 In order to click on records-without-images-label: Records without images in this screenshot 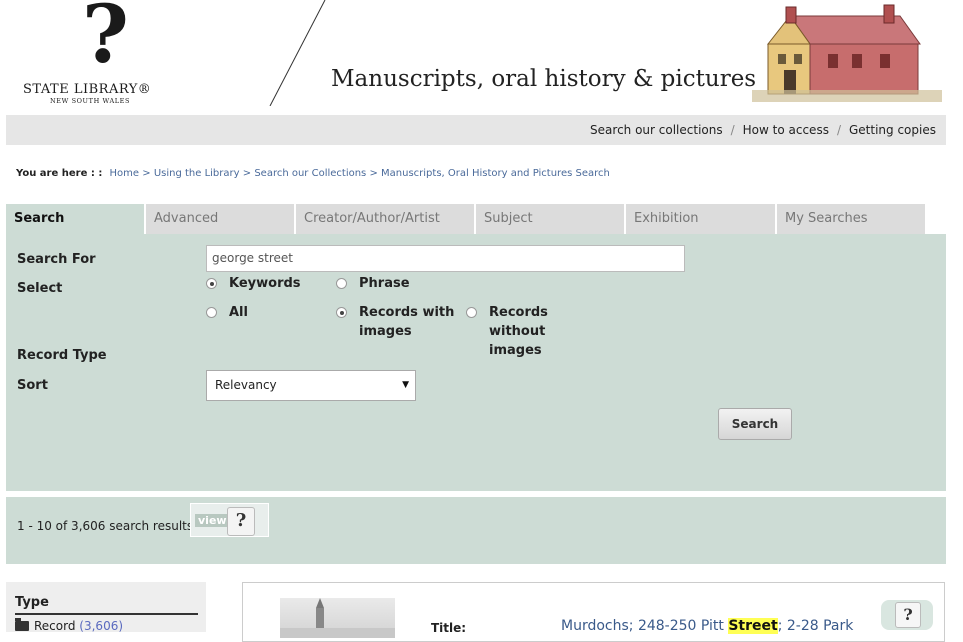, I will do `click(518, 331)`.